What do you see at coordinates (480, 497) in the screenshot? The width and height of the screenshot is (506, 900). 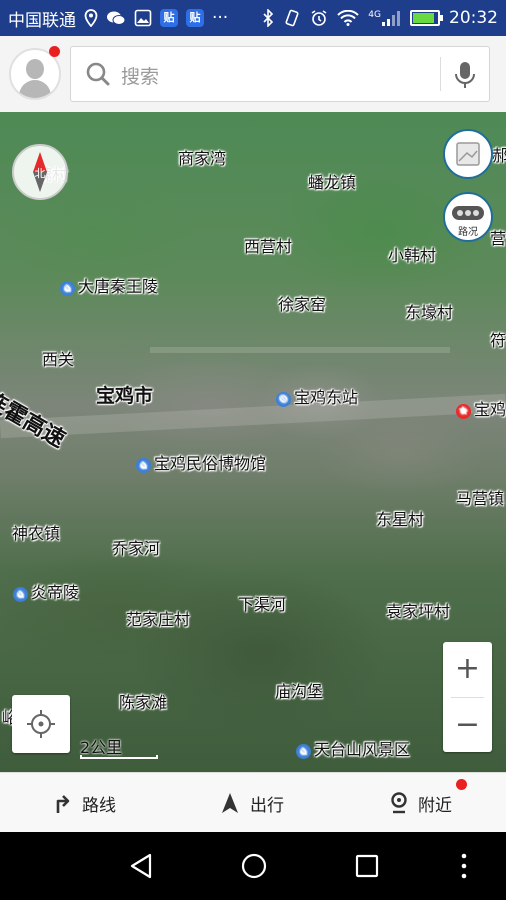 I see `place-label: 马营镇` at bounding box center [480, 497].